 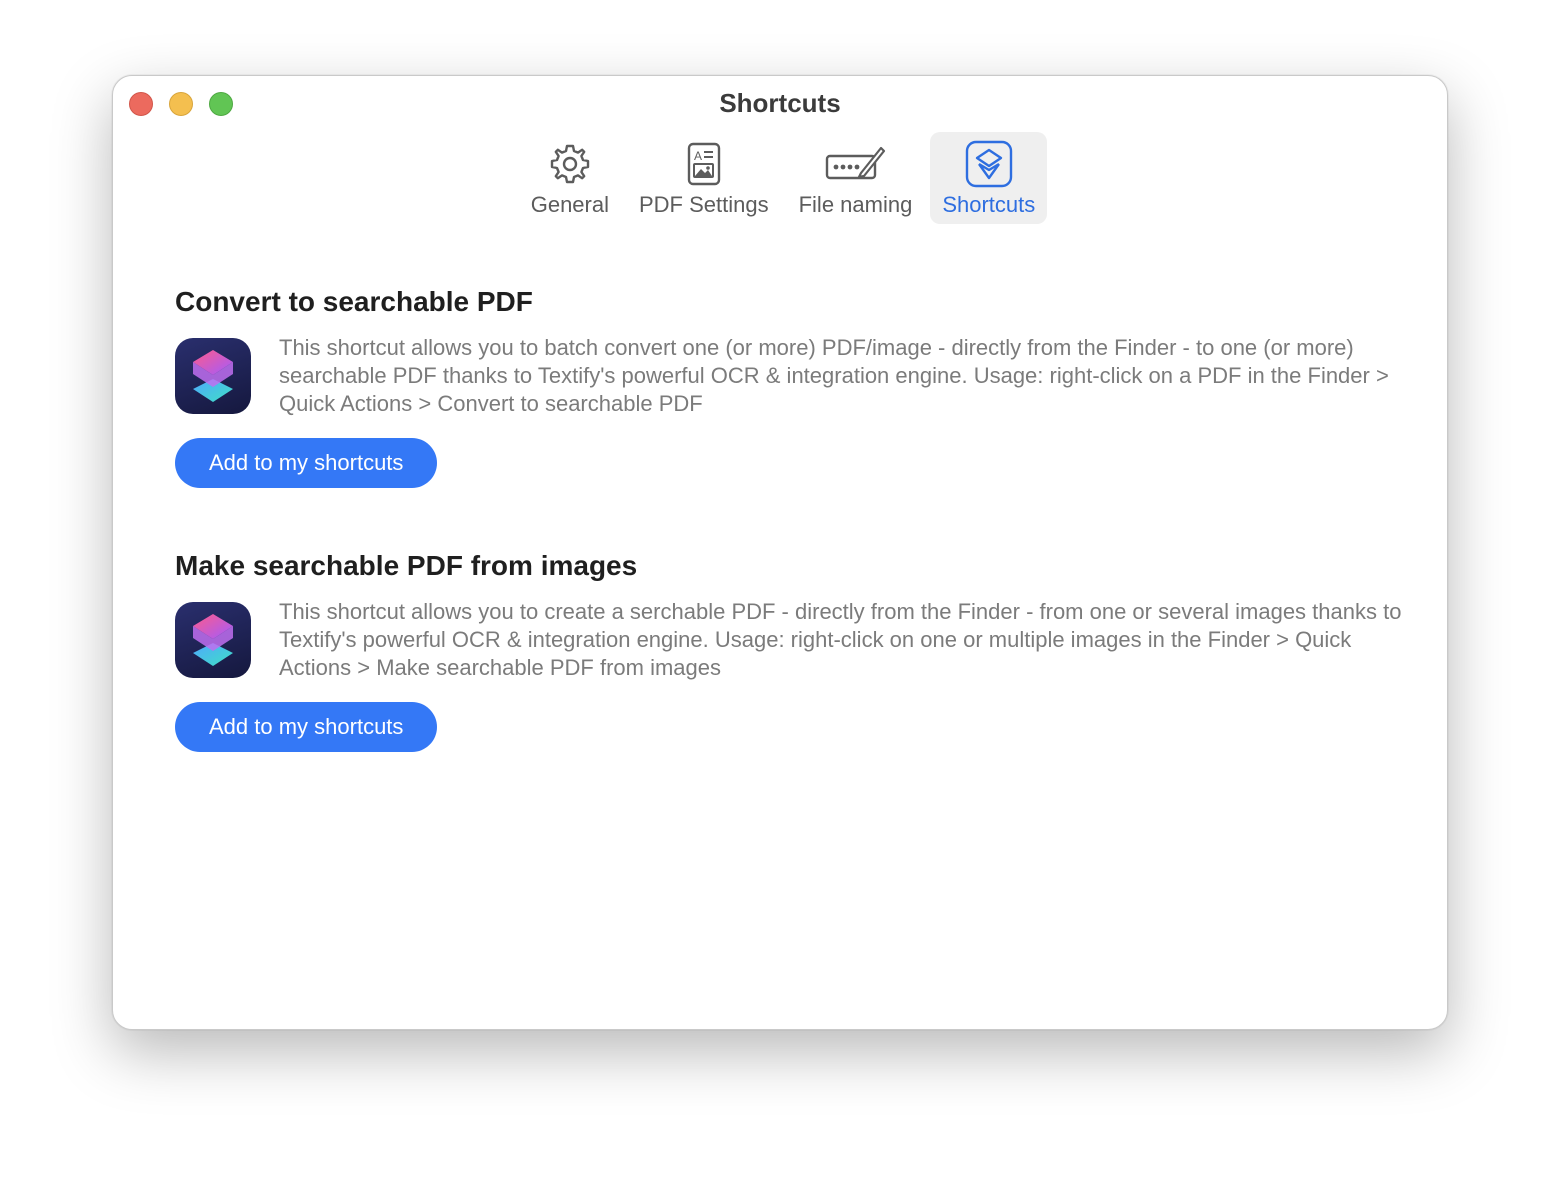 I want to click on shortcut-title: Make searchable PDF from images, so click(x=406, y=565).